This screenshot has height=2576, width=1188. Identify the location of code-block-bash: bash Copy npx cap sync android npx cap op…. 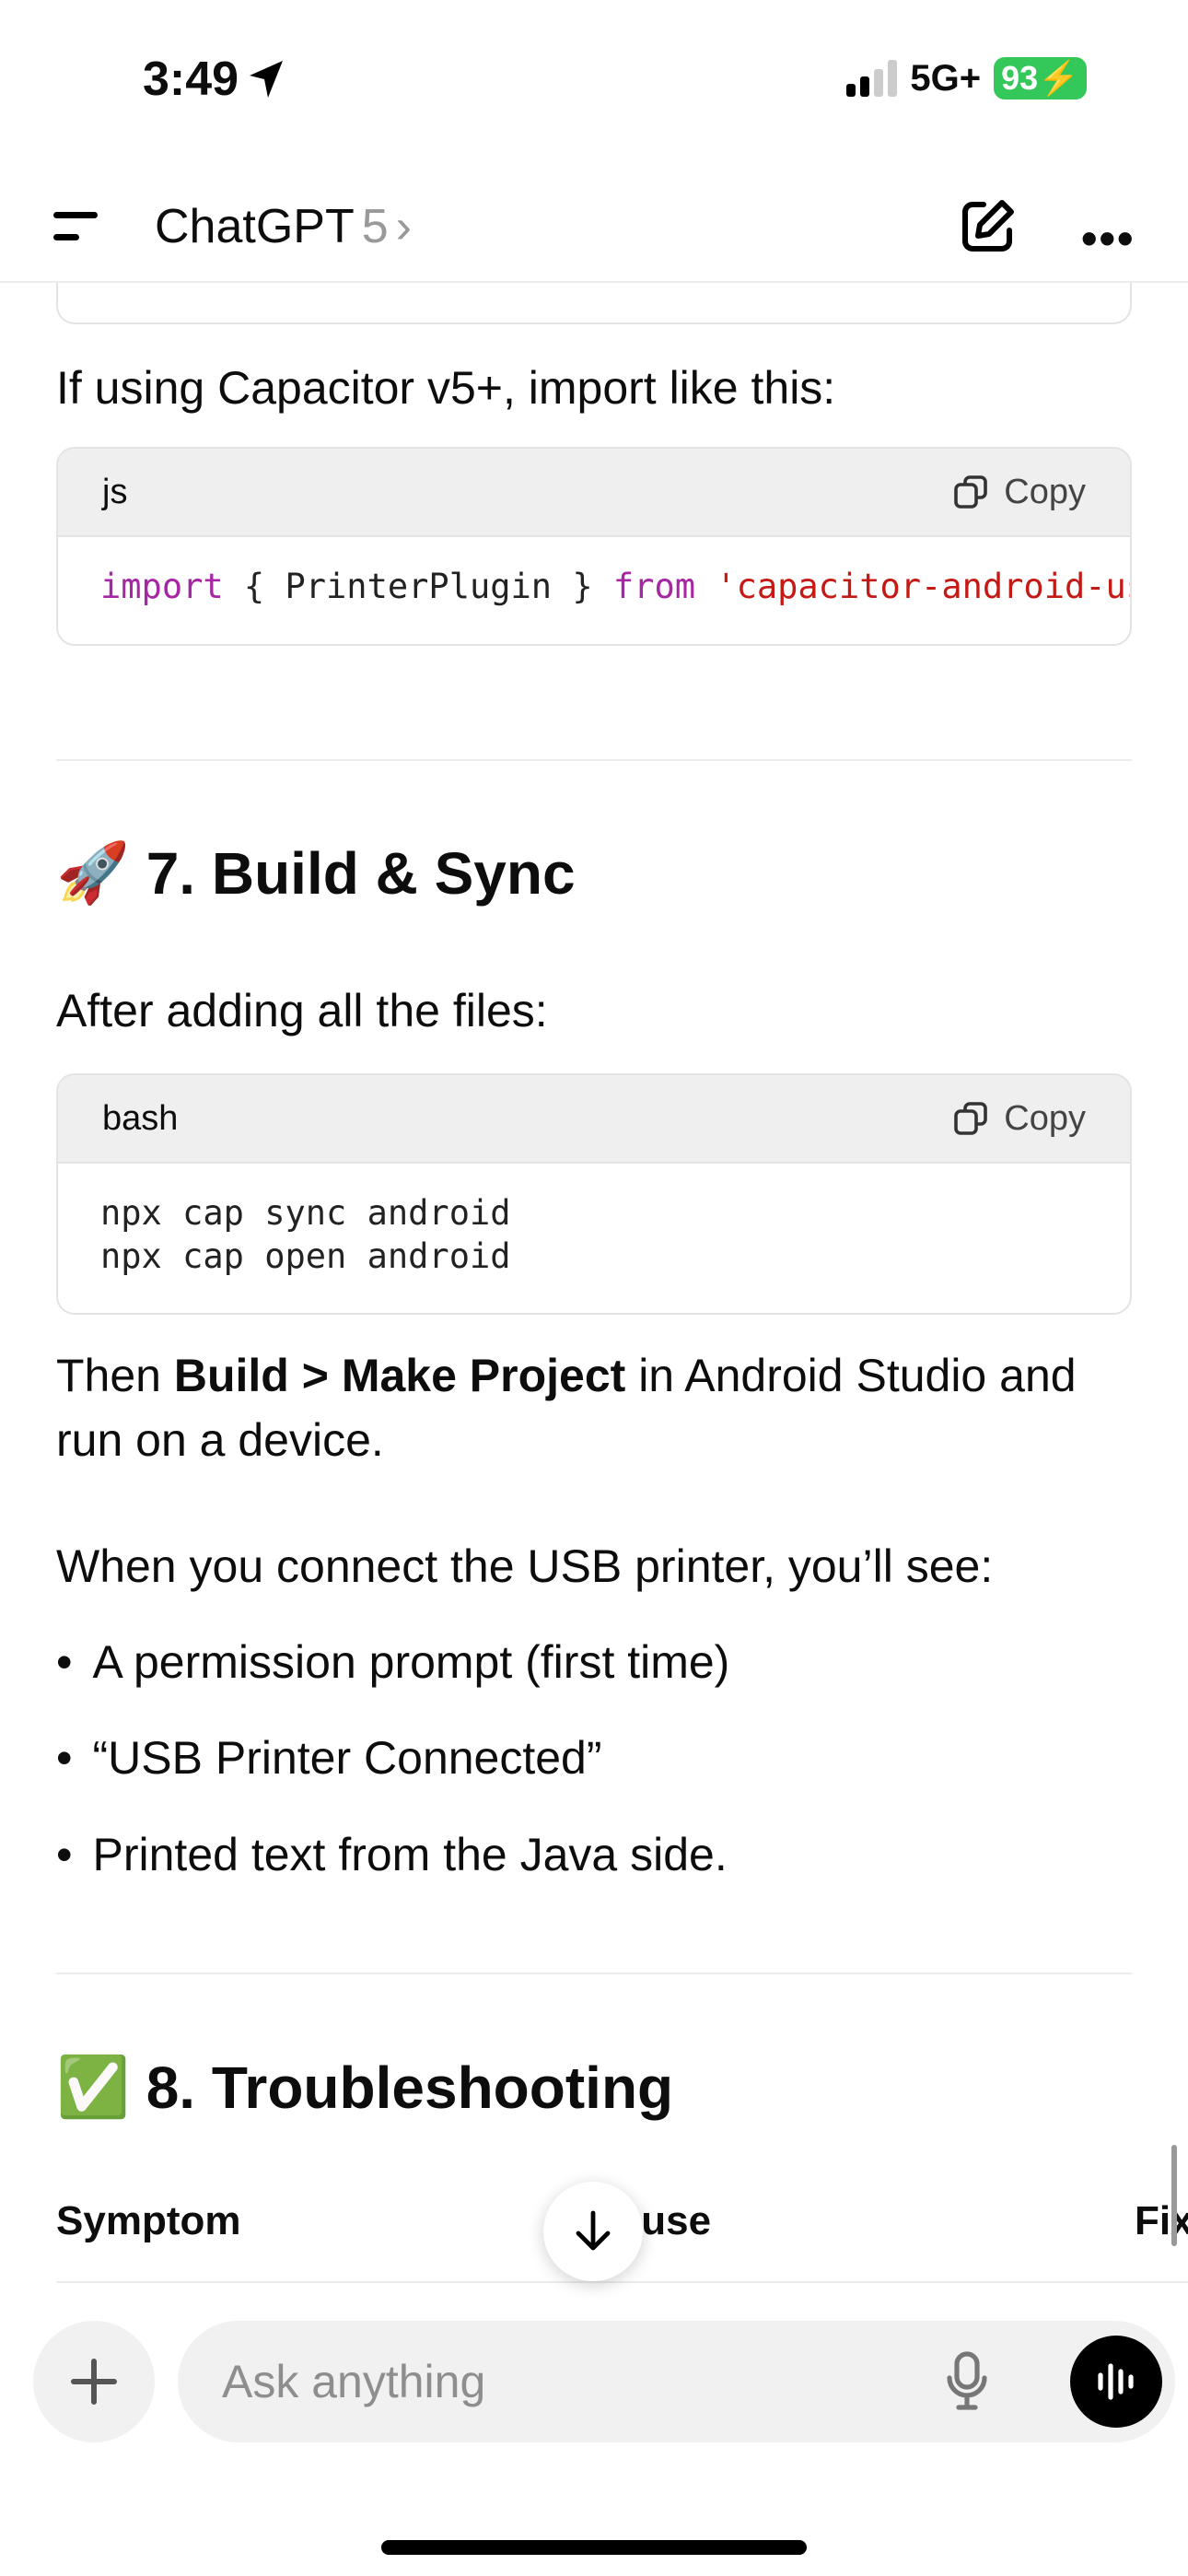
(594, 1194).